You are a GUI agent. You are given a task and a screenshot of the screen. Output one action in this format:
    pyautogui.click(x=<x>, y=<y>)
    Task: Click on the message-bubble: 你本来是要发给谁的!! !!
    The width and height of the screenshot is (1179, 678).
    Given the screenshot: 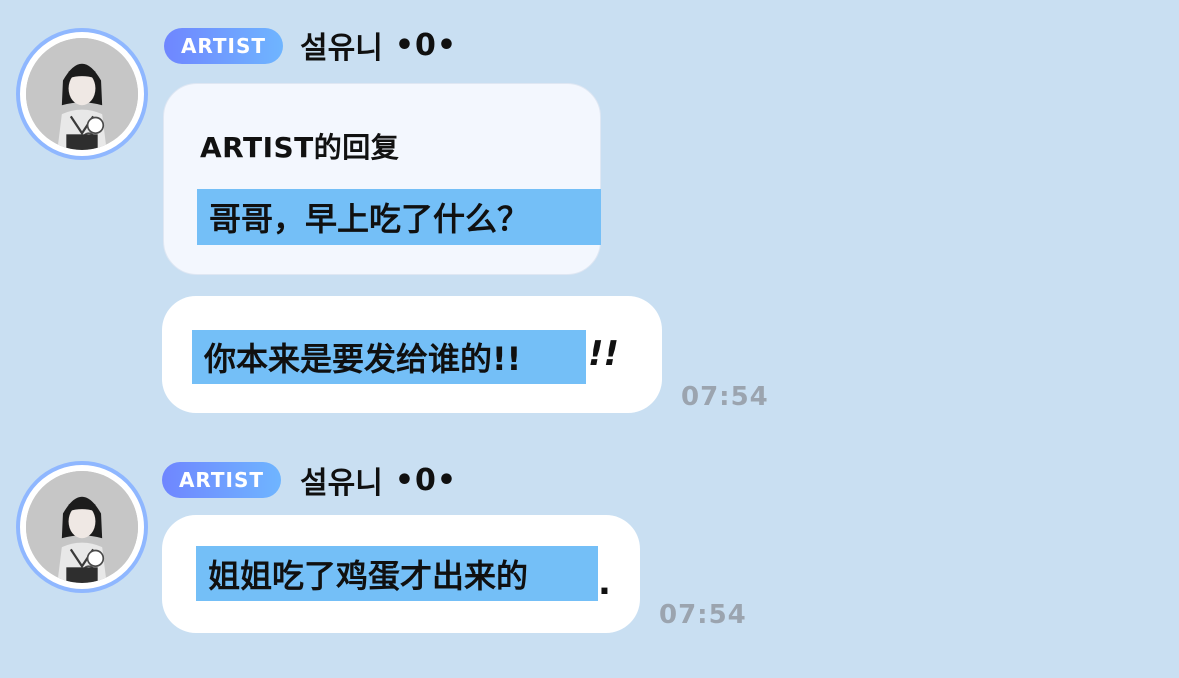 What is the action you would take?
    pyautogui.click(x=412, y=354)
    